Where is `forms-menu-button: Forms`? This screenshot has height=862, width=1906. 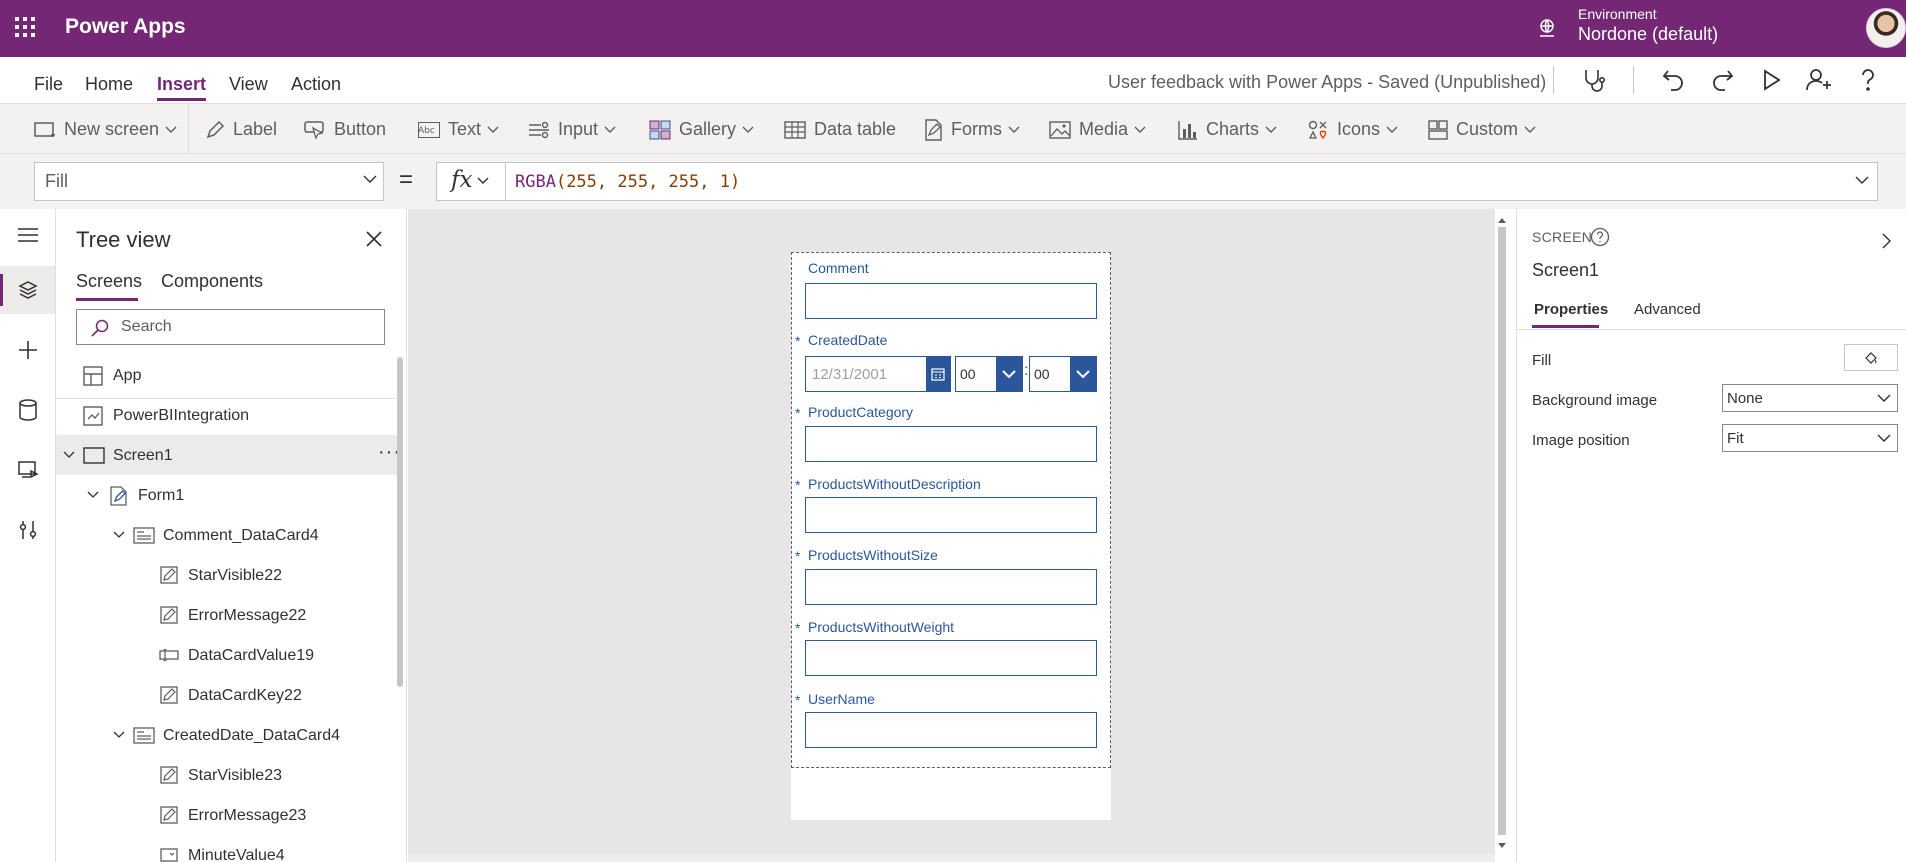 forms-menu-button: Forms is located at coordinates (971, 129).